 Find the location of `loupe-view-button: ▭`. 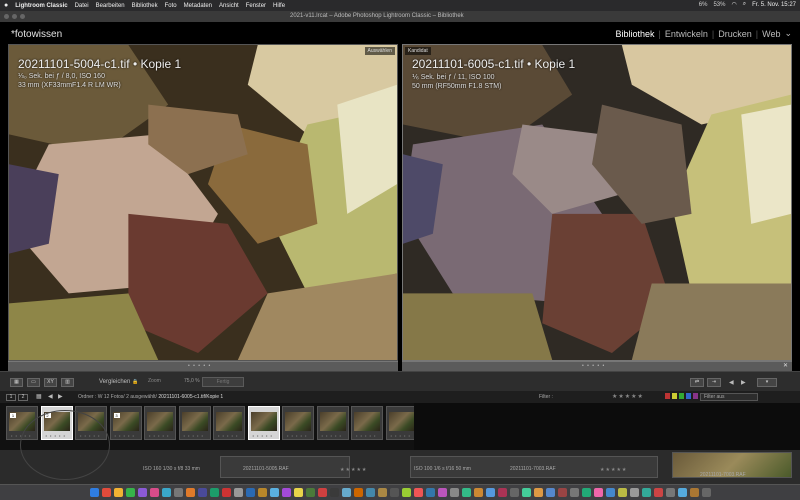

loupe-view-button: ▭ is located at coordinates (33, 382).